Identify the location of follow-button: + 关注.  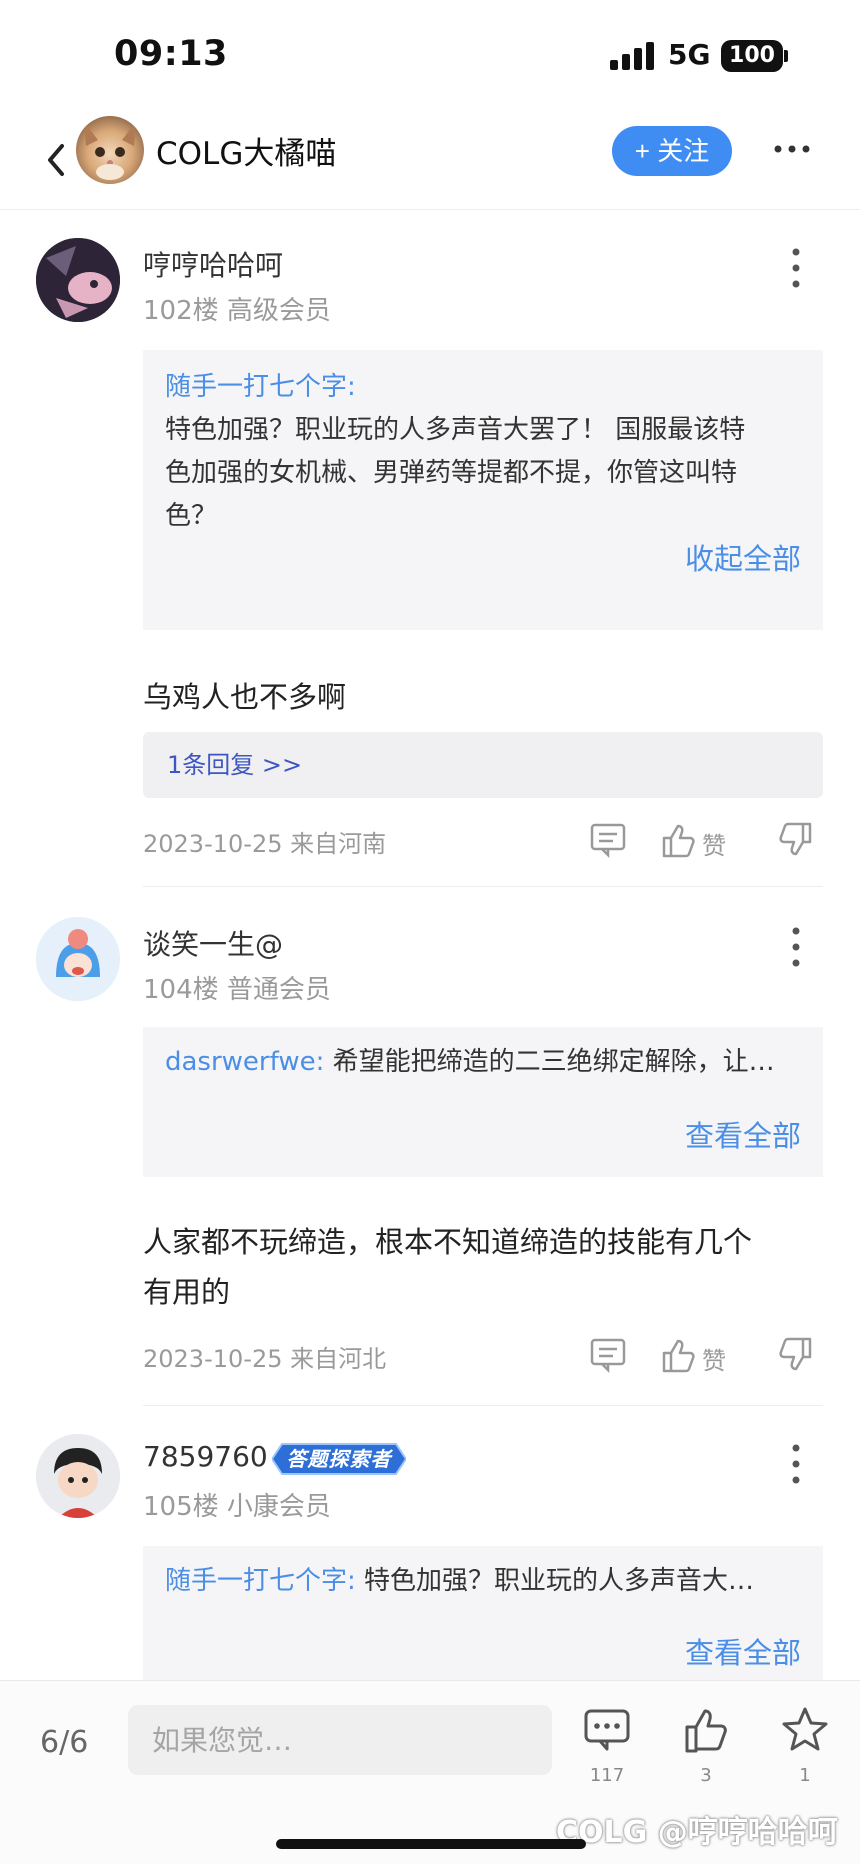
(672, 151).